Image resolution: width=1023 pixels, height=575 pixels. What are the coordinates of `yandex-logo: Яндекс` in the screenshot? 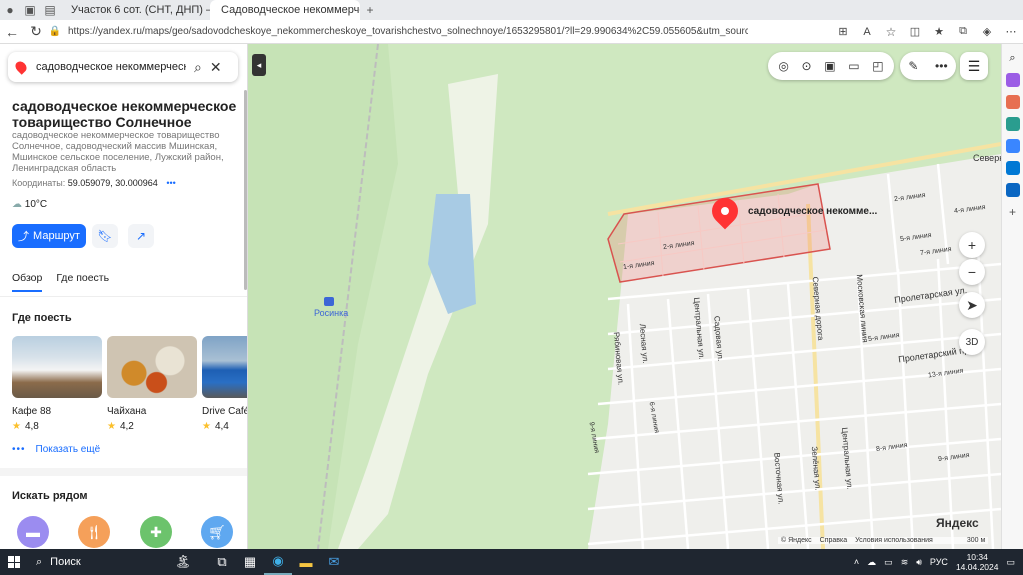 It's located at (957, 523).